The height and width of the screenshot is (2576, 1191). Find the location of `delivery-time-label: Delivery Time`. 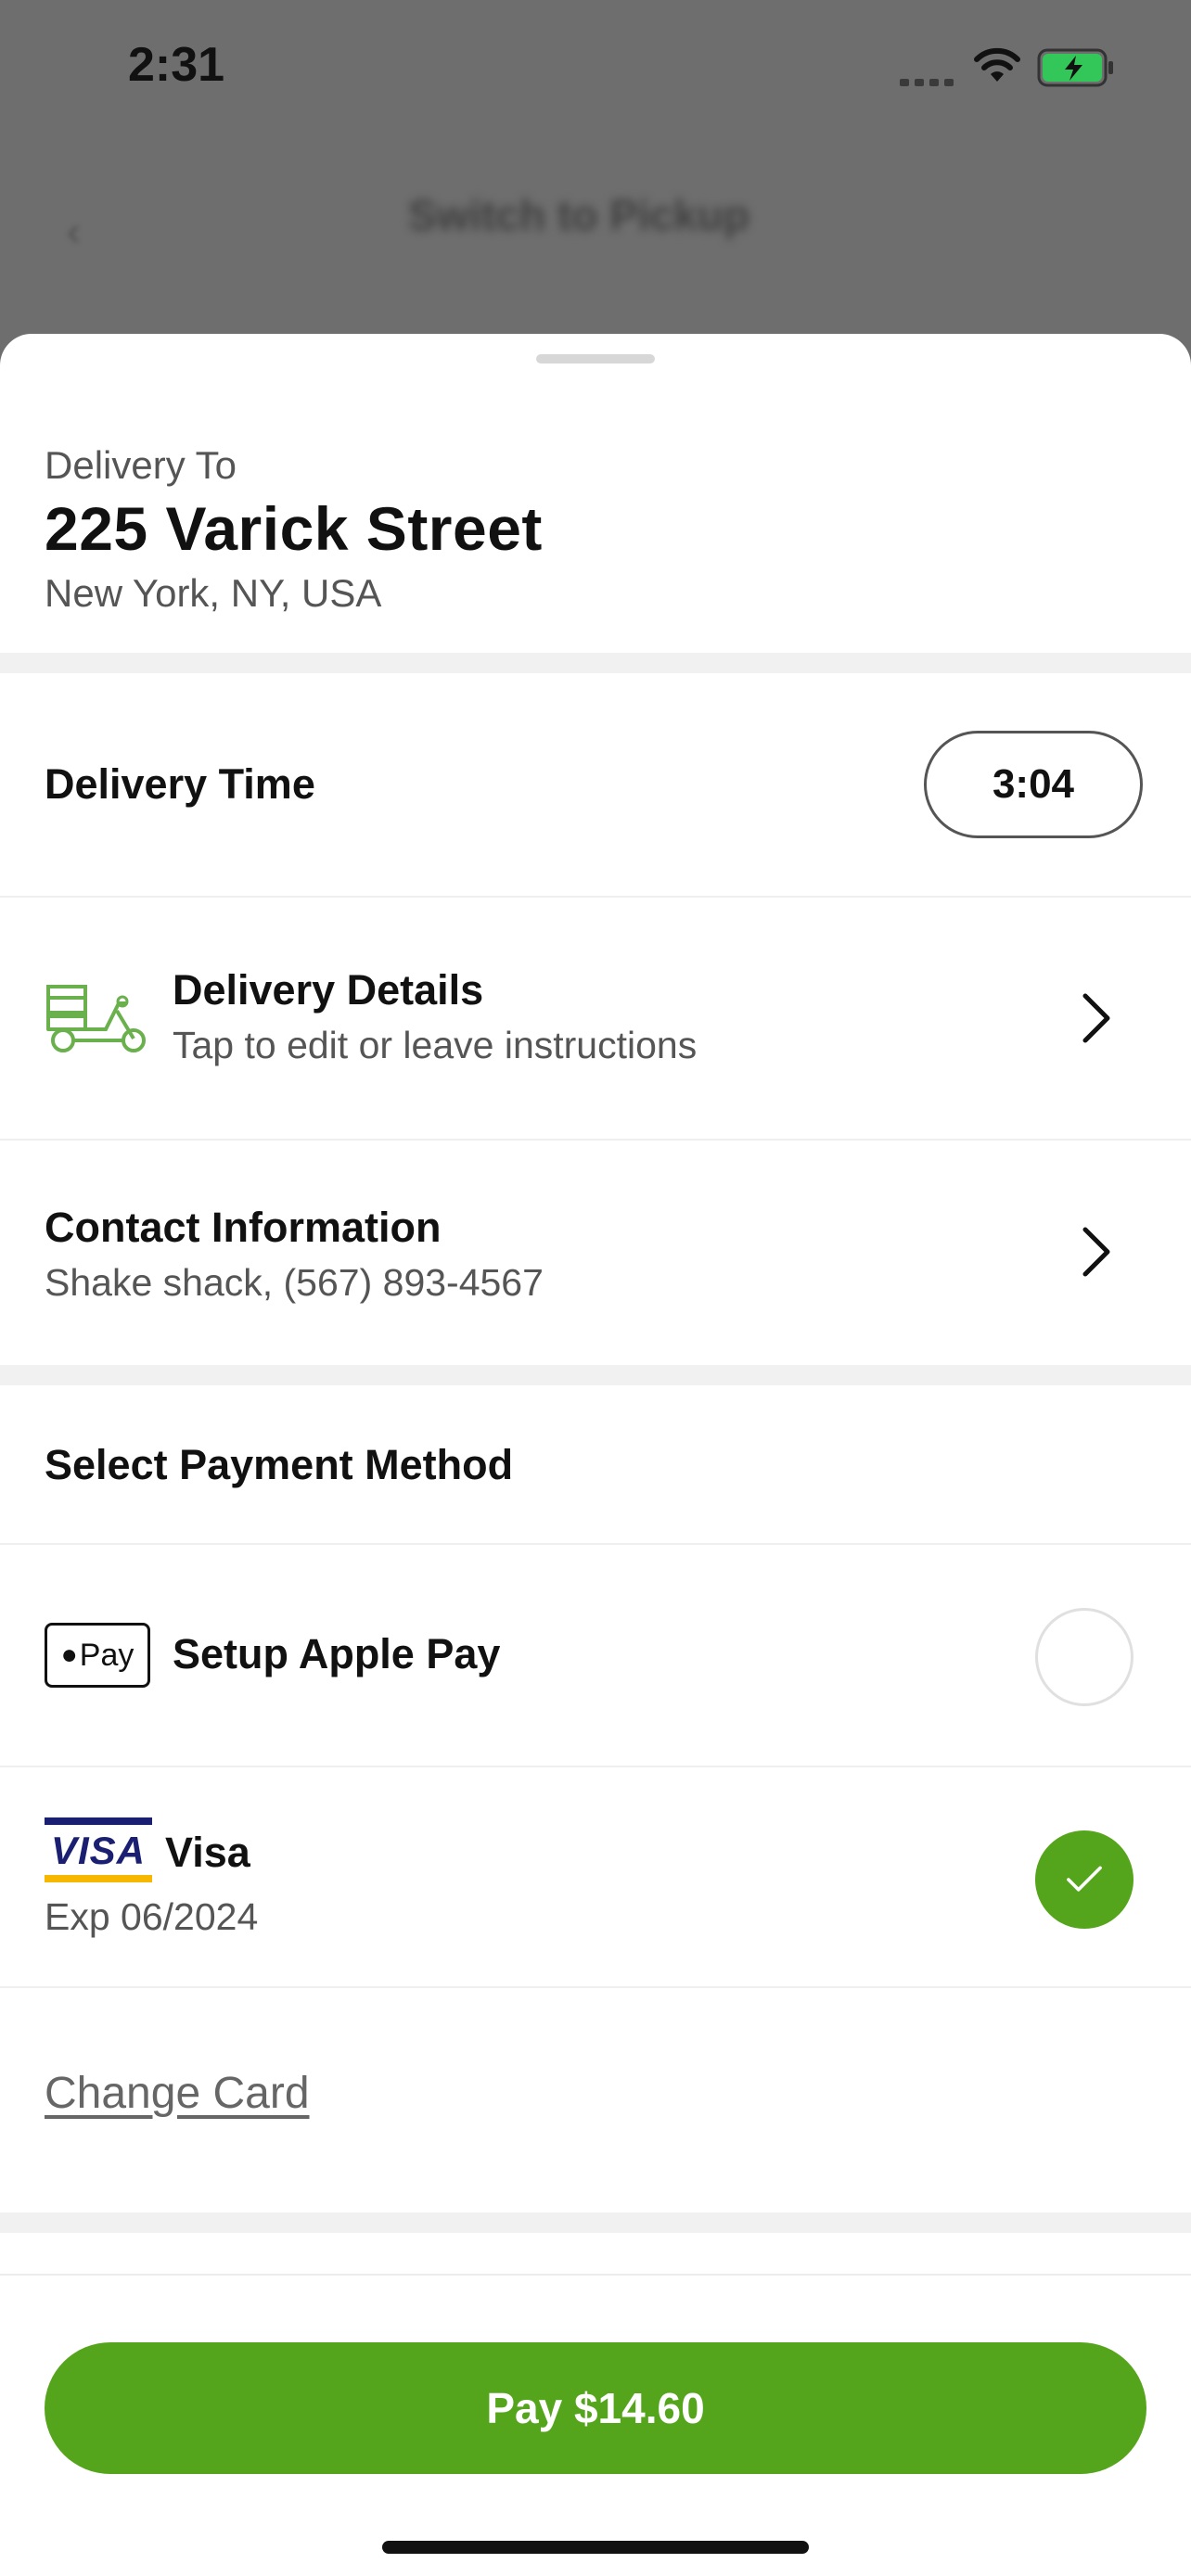

delivery-time-label: Delivery Time is located at coordinates (180, 784).